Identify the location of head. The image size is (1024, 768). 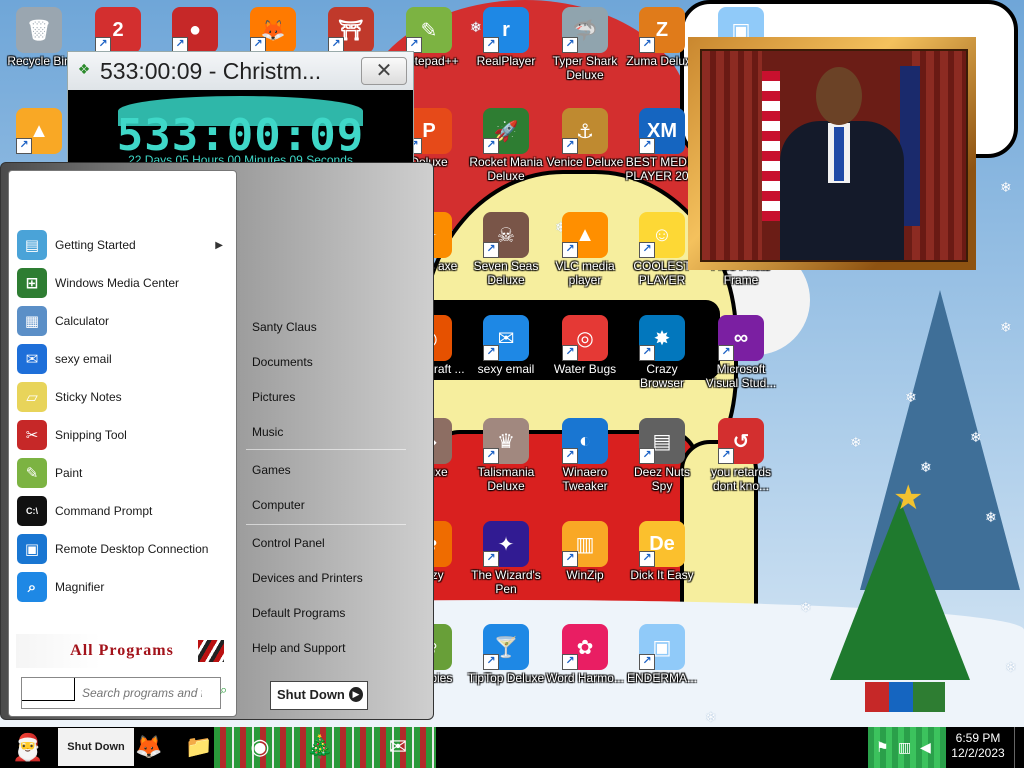
(839, 96).